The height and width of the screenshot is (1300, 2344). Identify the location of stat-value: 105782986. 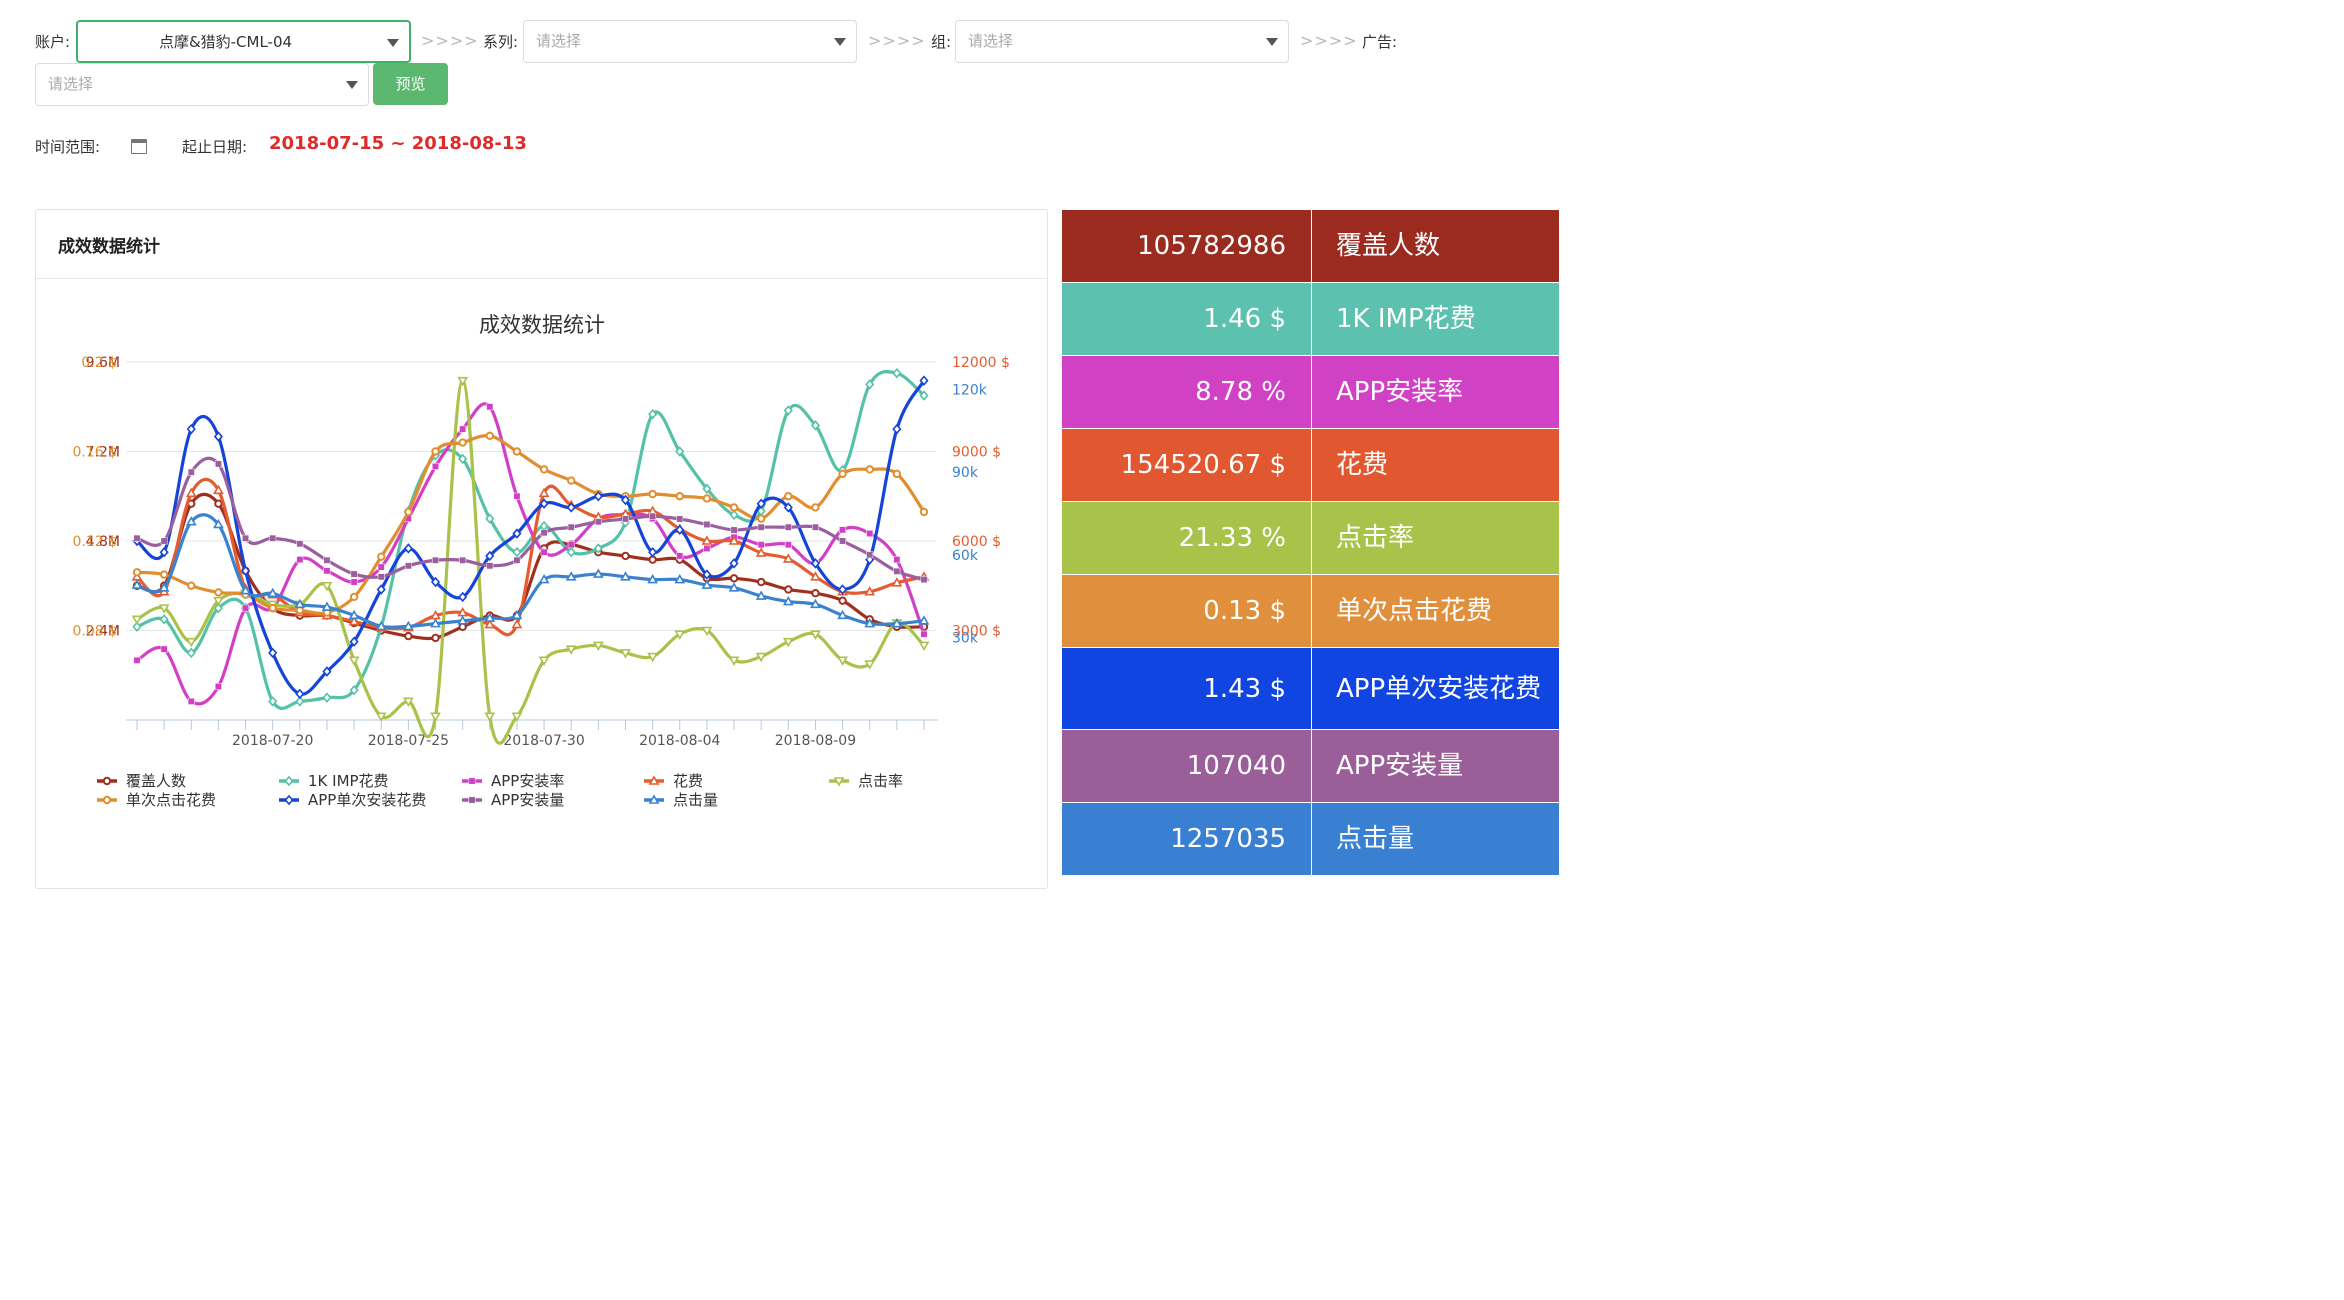
(1211, 246).